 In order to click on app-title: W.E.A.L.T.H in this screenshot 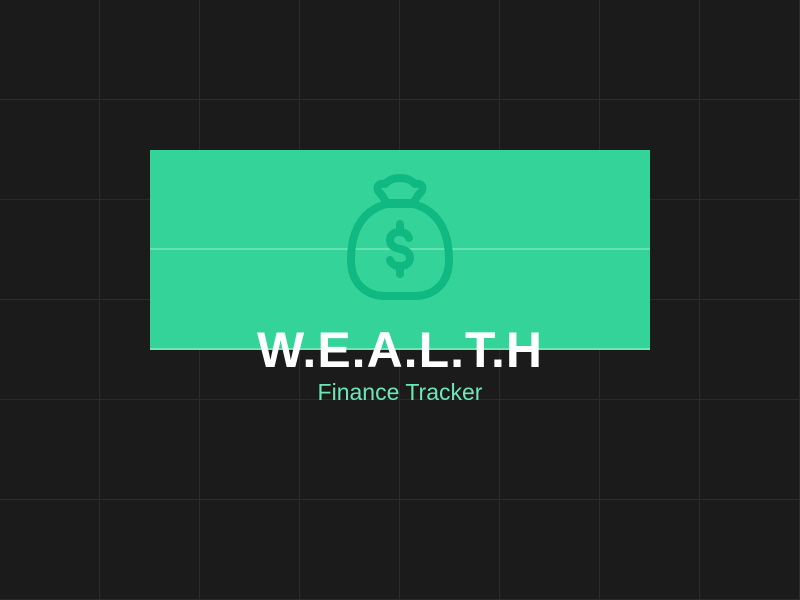, I will do `click(400, 350)`.